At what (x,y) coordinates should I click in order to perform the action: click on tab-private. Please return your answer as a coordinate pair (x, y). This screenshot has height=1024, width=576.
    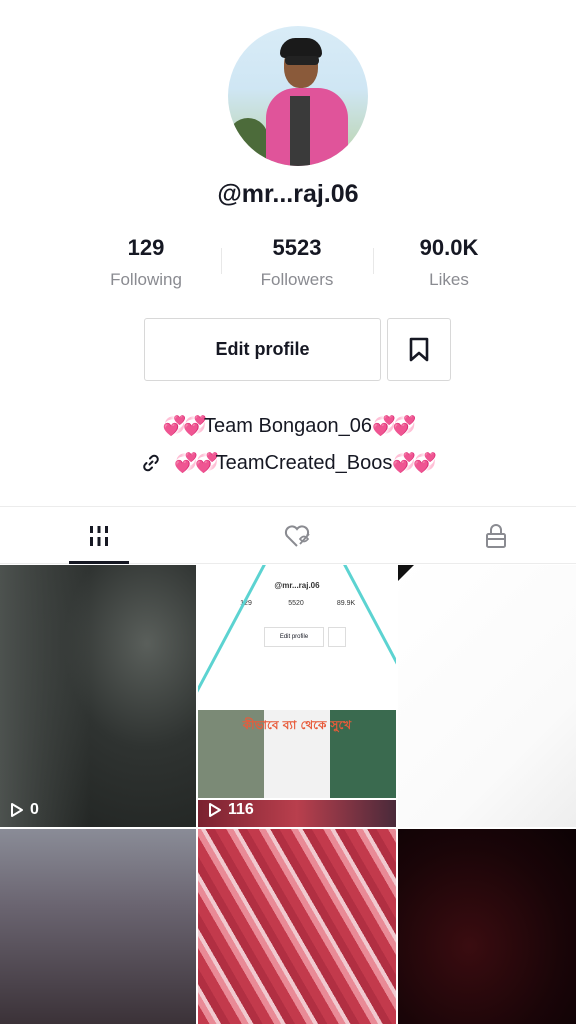
    Looking at the image, I should click on (488, 536).